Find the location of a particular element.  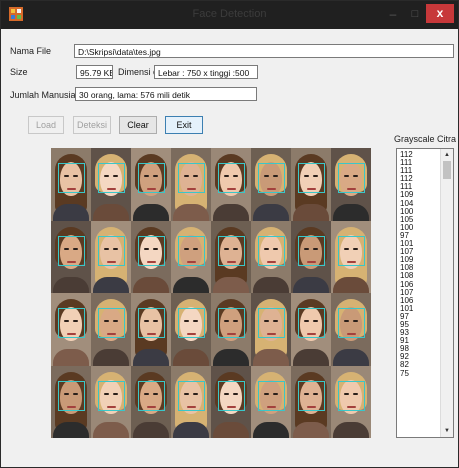

size-field: 95.79 KB is located at coordinates (94, 72).